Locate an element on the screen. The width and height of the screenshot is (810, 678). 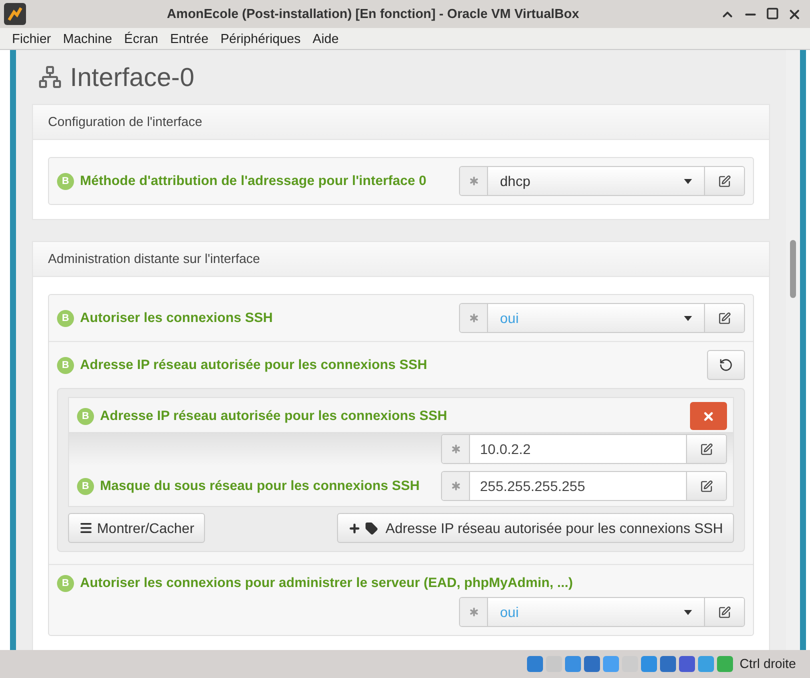
menu-item: Machine is located at coordinates (87, 38).